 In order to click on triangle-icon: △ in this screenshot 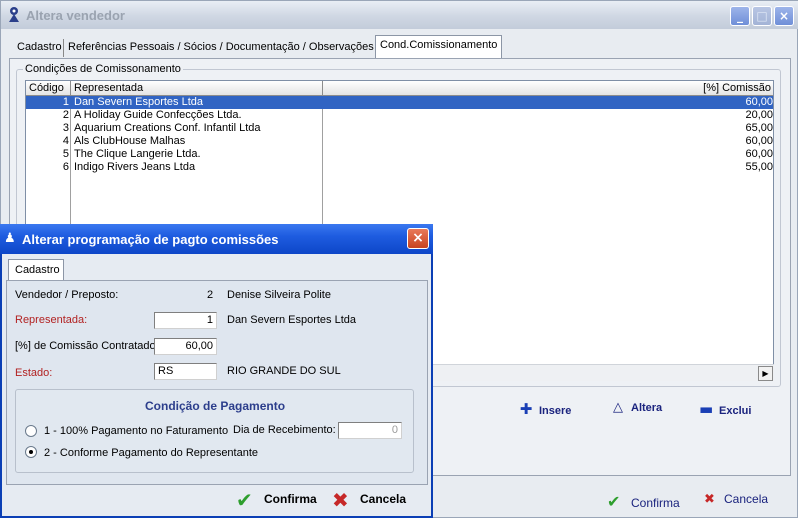, I will do `click(618, 407)`.